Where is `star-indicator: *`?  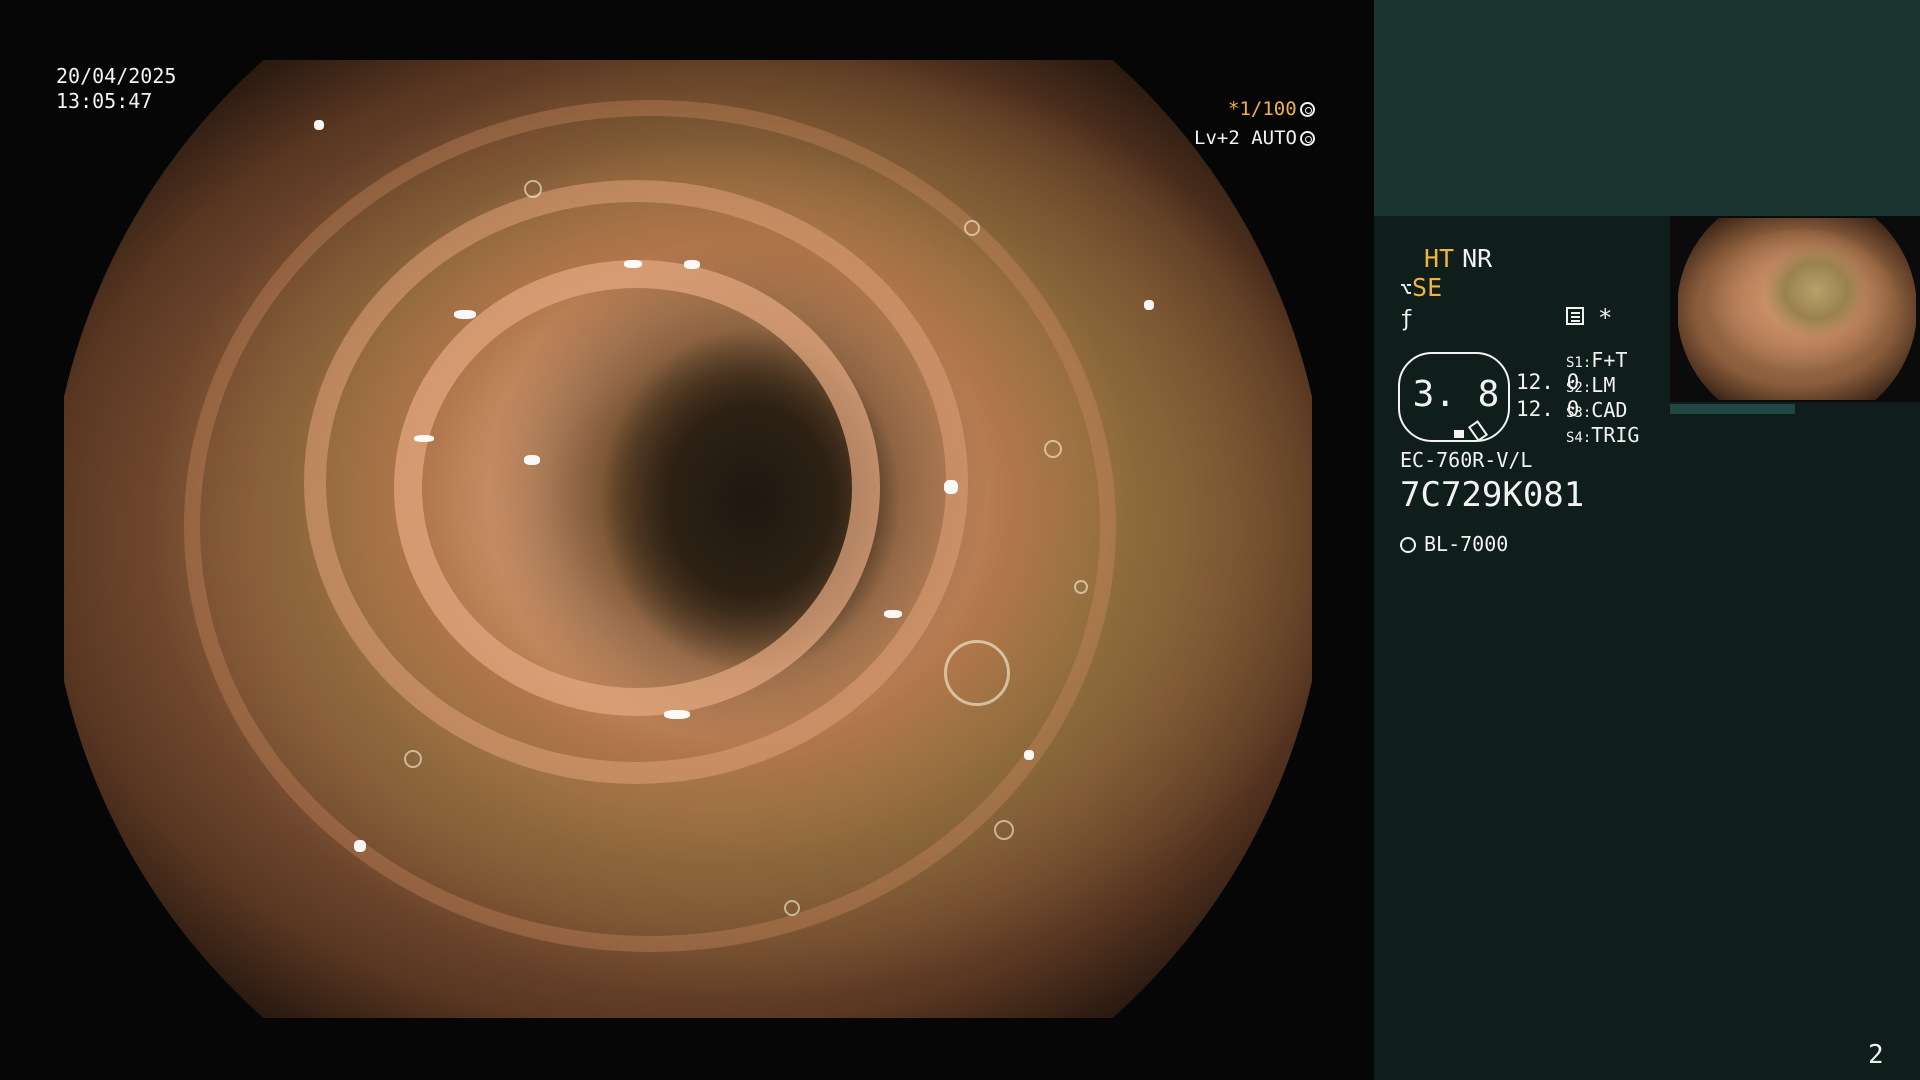 star-indicator: * is located at coordinates (1605, 318).